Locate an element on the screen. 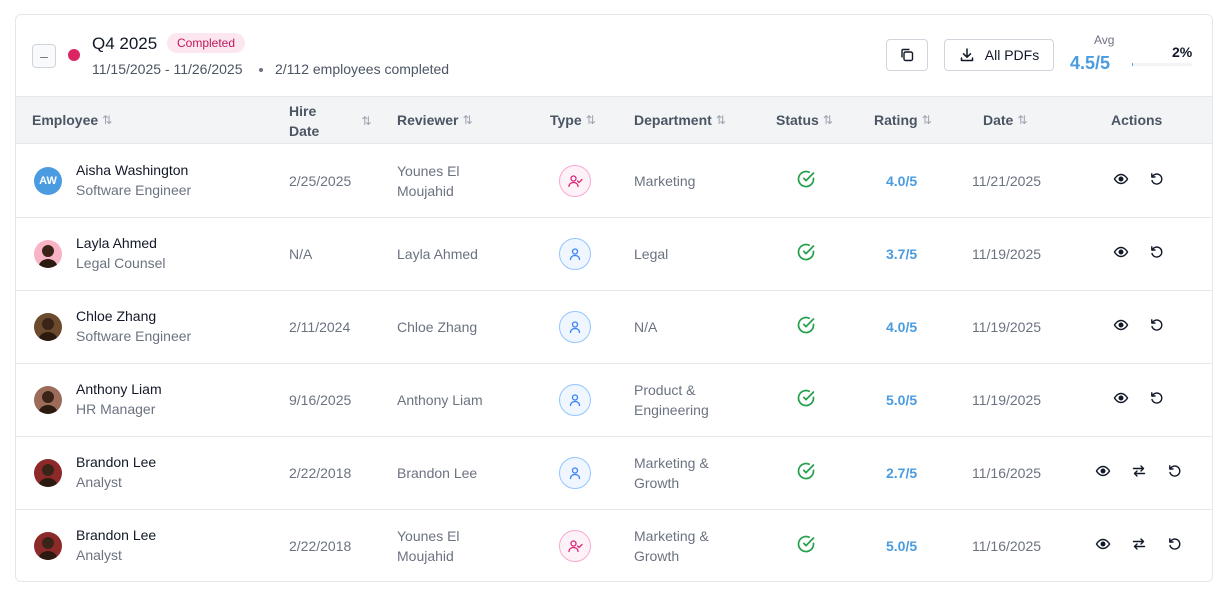 The width and height of the screenshot is (1227, 594). col-date-header: Date ⇅ is located at coordinates (1005, 120).